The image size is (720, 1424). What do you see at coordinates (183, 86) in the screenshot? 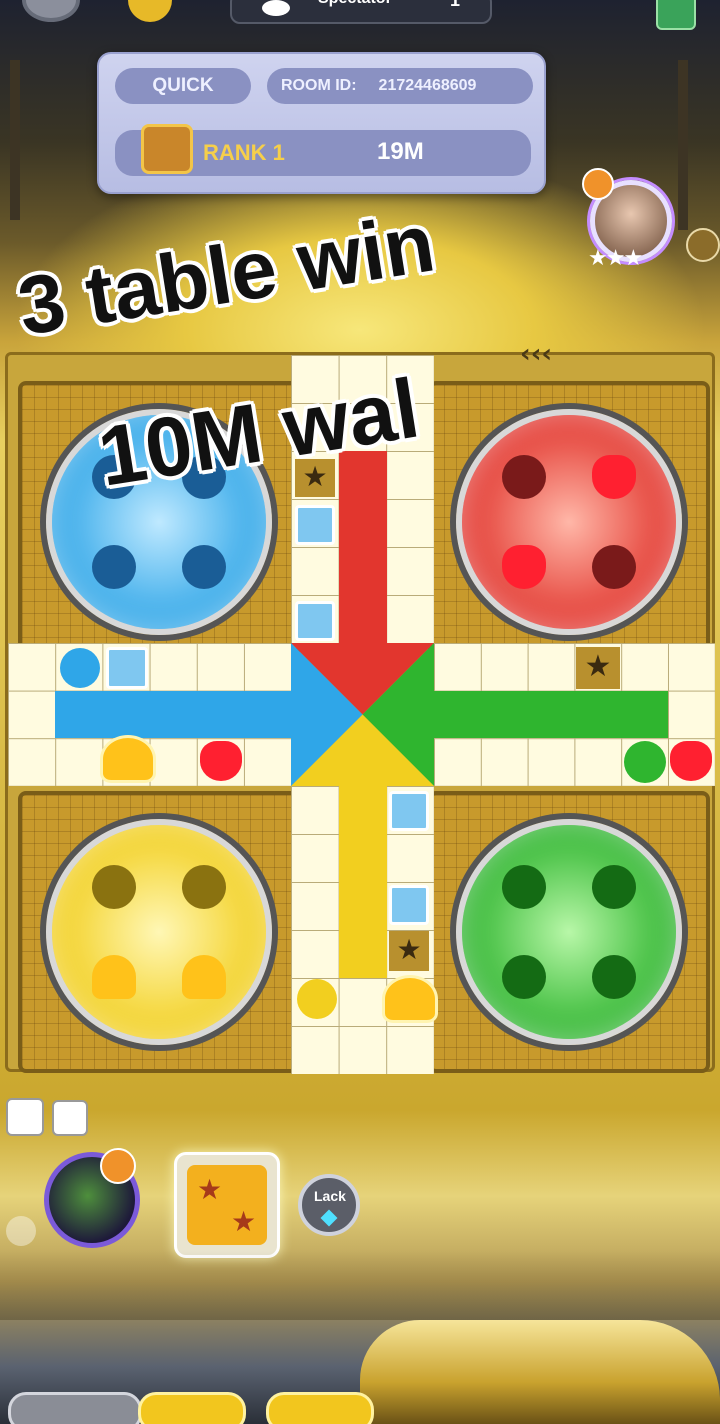
I see `mode-badge: QUICK` at bounding box center [183, 86].